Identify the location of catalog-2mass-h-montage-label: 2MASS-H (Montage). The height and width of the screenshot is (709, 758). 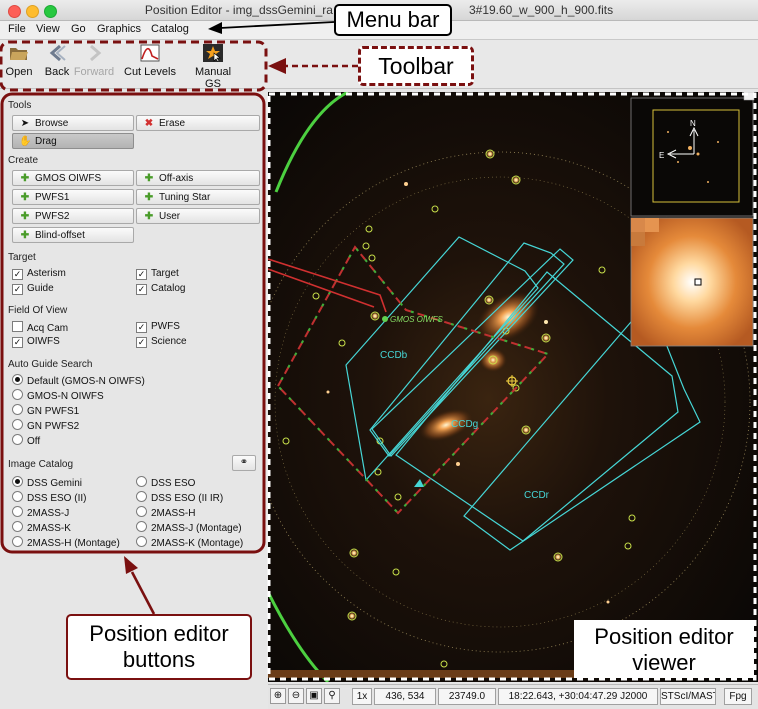
(73, 543).